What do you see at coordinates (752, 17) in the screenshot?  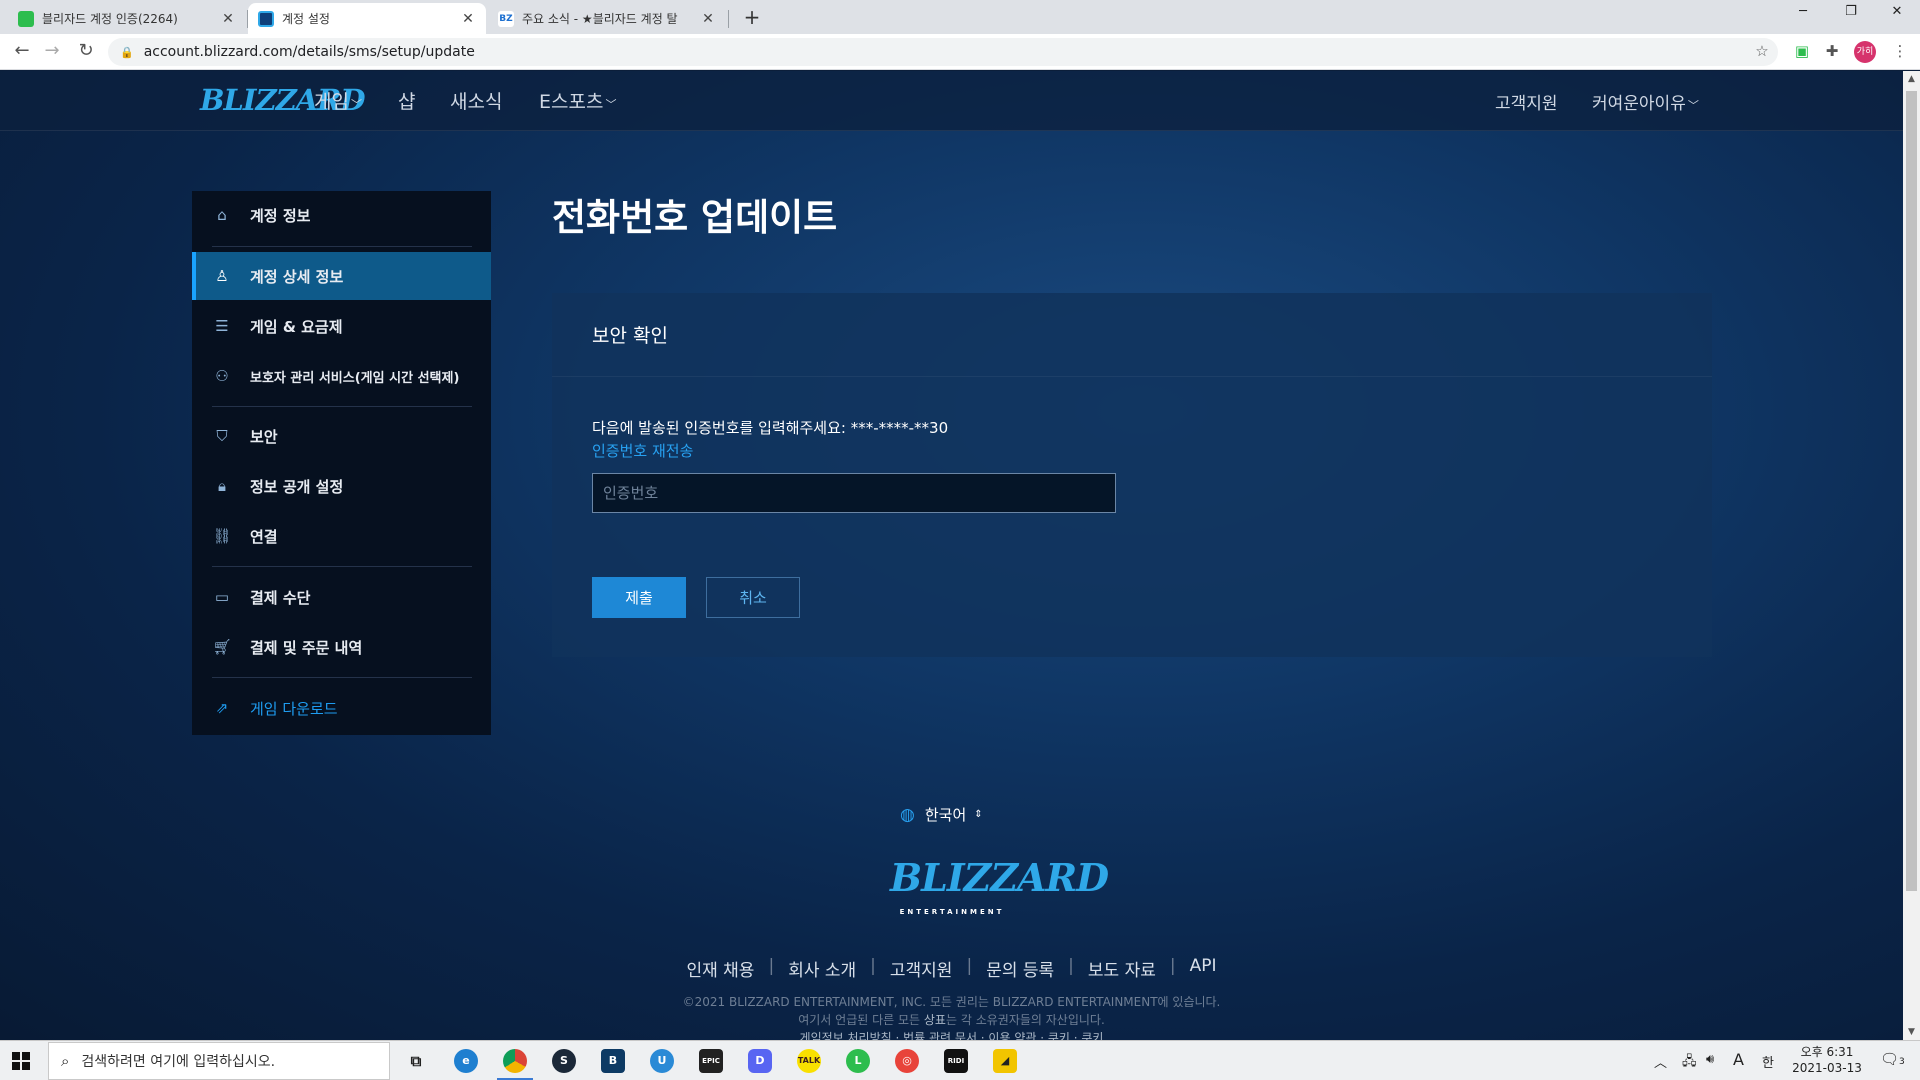 I see `new-tab-button: +` at bounding box center [752, 17].